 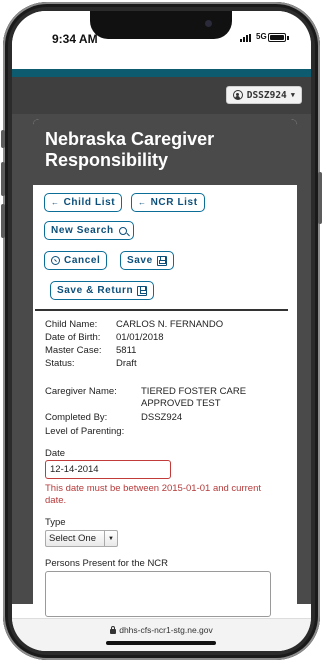 What do you see at coordinates (237, 95) in the screenshot?
I see `user-circle-icon` at bounding box center [237, 95].